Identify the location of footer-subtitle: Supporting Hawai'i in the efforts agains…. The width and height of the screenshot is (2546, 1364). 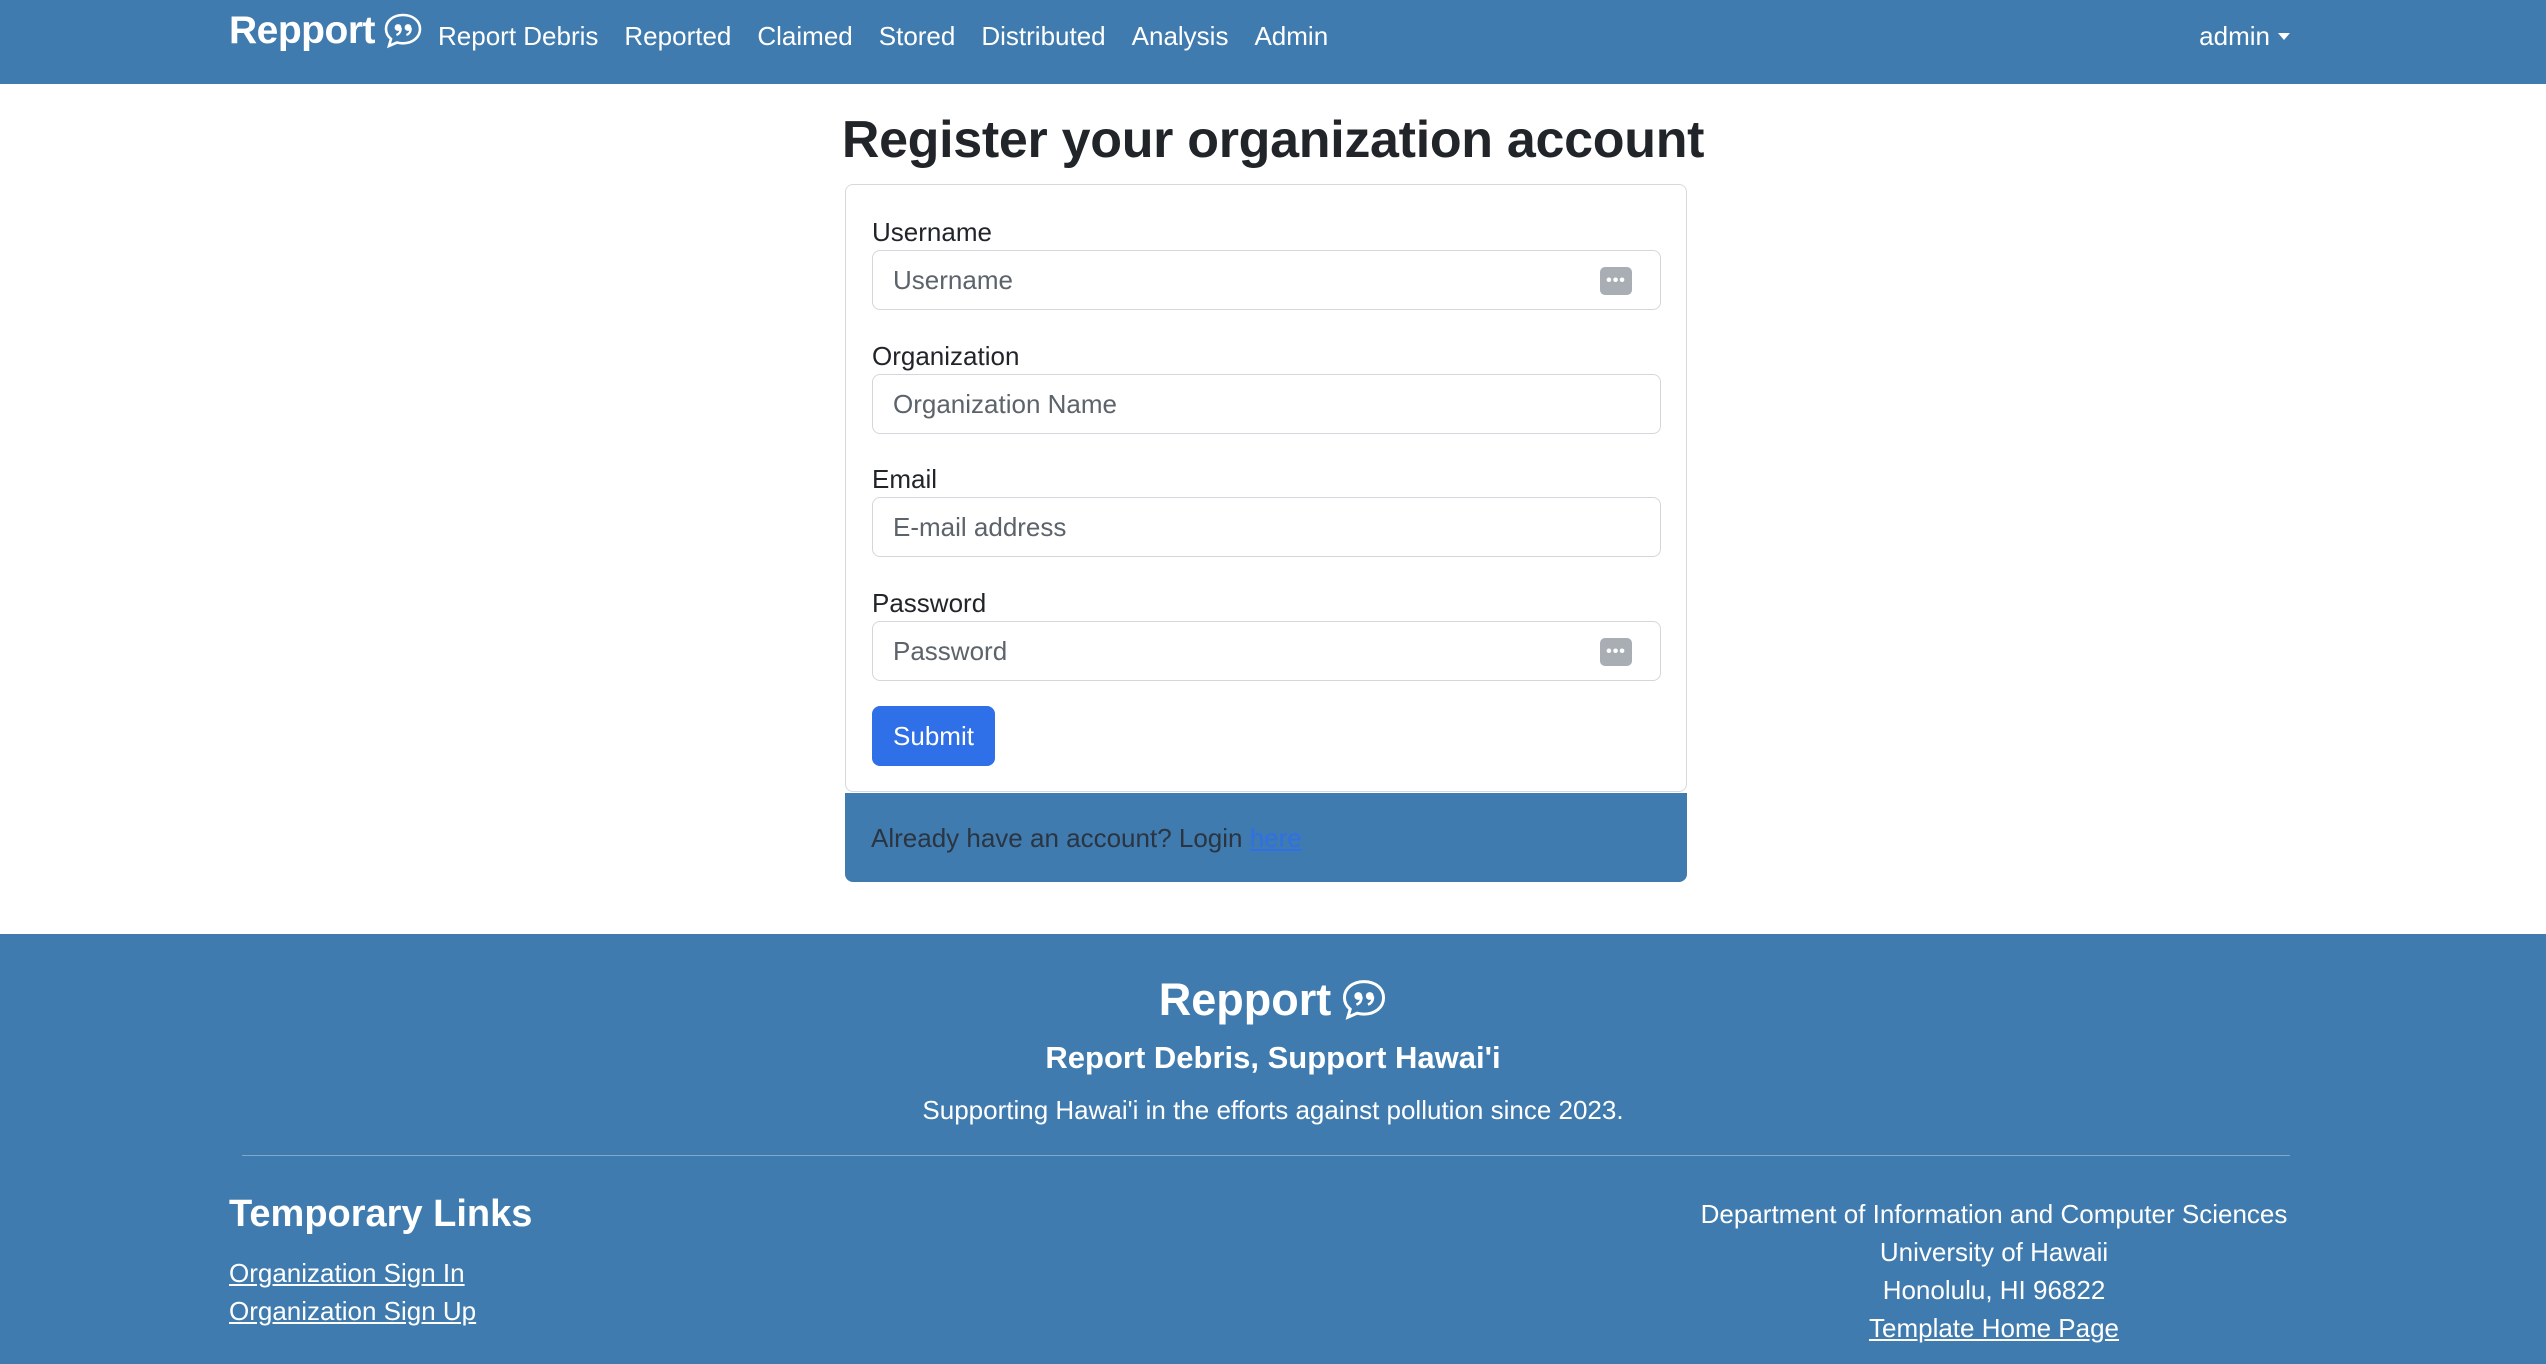
(1273, 1110).